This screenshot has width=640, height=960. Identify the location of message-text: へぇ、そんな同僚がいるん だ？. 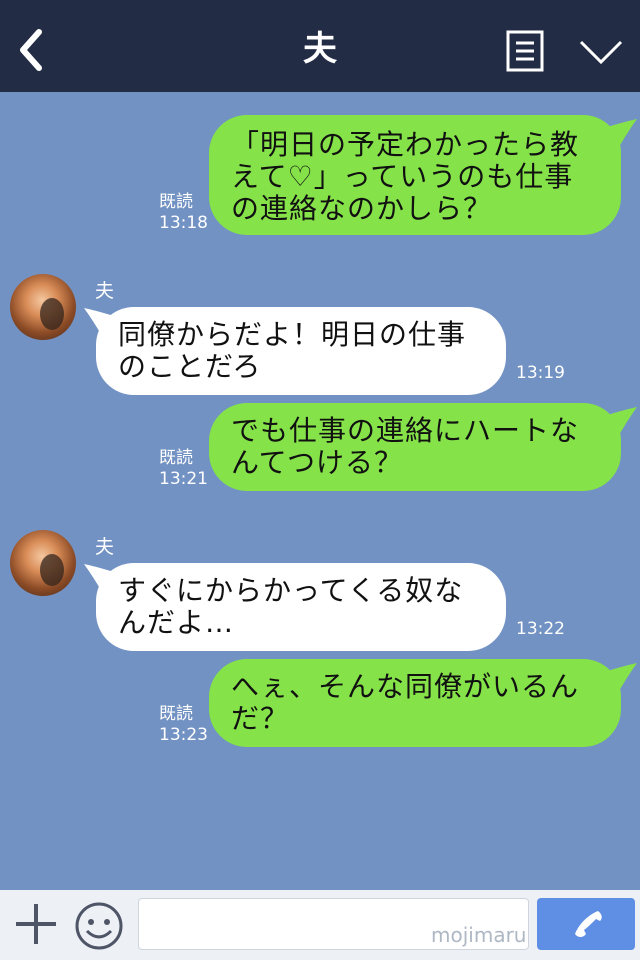
(405, 702).